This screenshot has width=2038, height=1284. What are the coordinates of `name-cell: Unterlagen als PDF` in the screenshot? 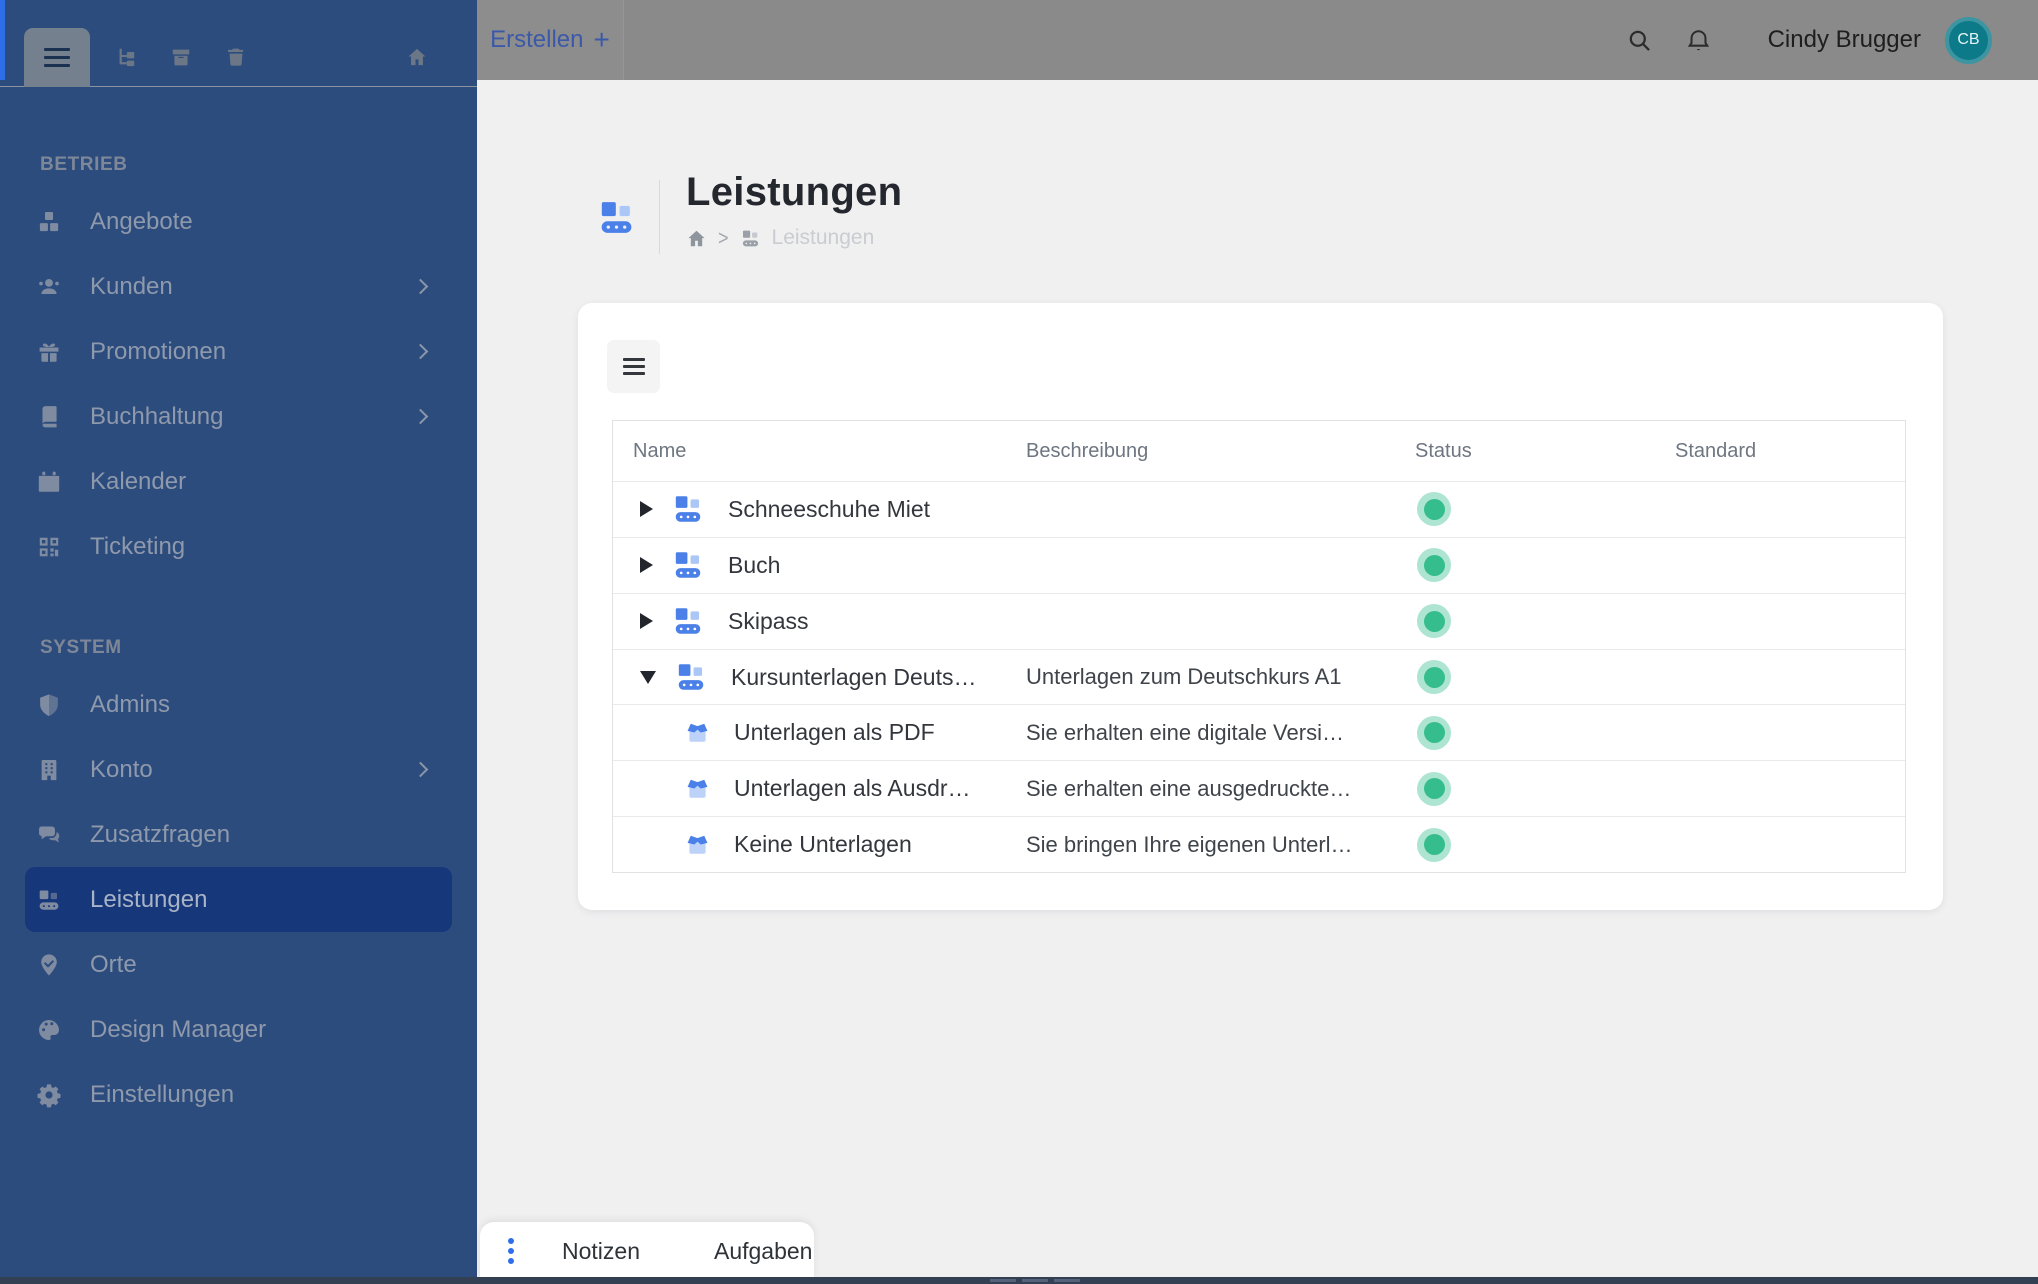 It's located at (819, 732).